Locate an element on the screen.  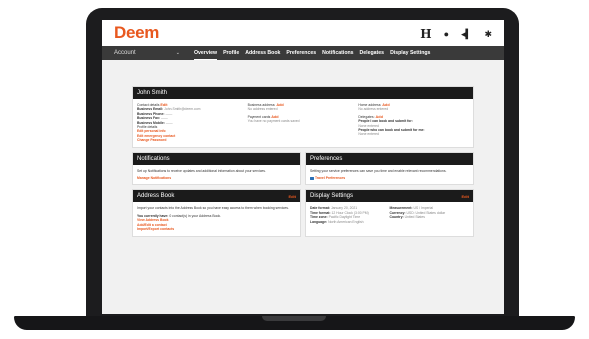
business-email-value: John.Smith@deem.com is located at coordinates (182, 109).